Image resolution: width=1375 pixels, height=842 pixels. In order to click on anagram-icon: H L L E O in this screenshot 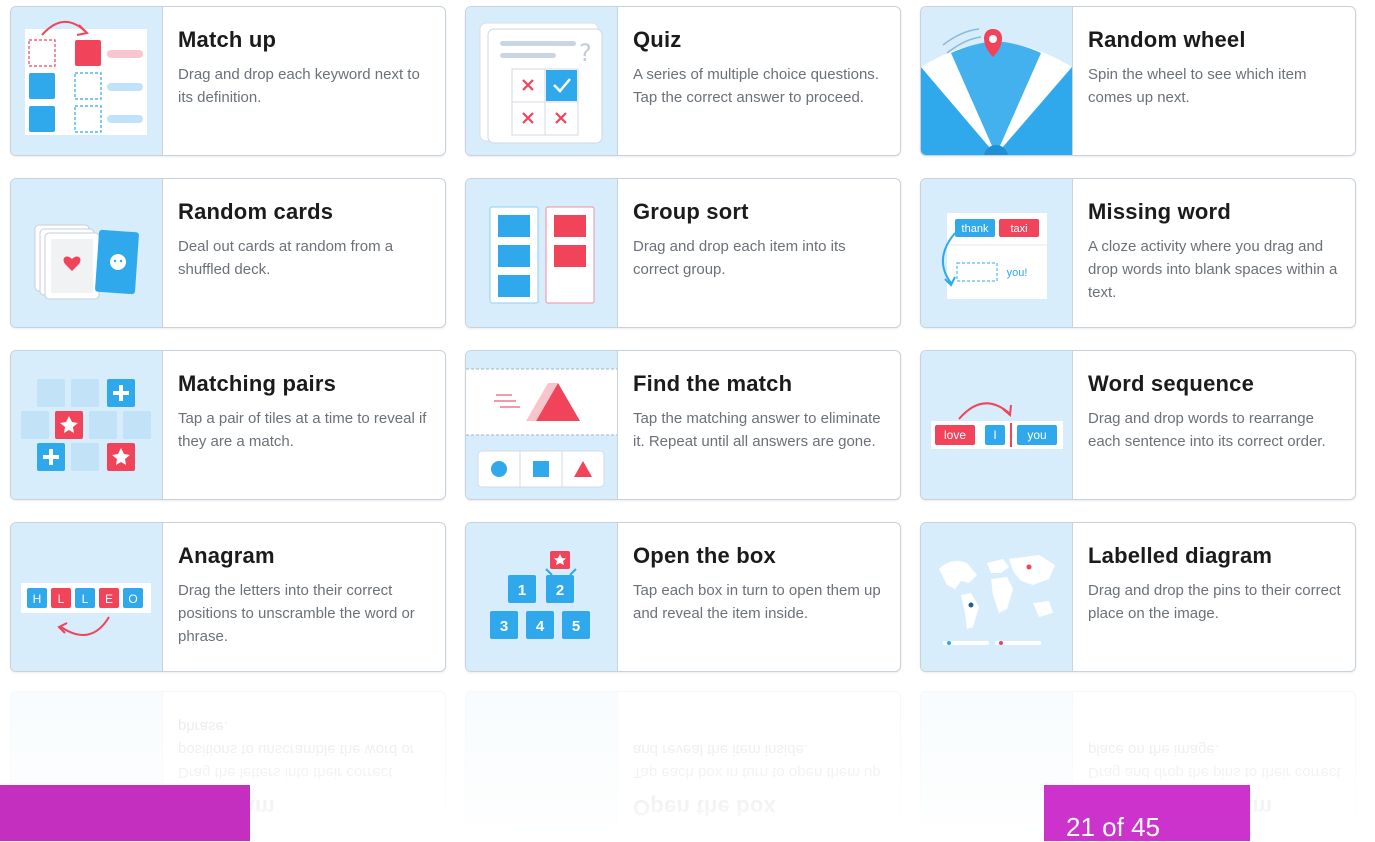, I will do `click(87, 597)`.